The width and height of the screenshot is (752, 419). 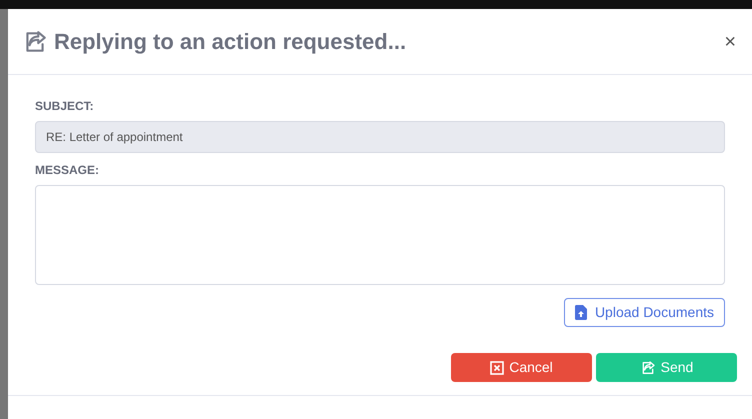 I want to click on subject-label: SUBJECT:, so click(x=65, y=106).